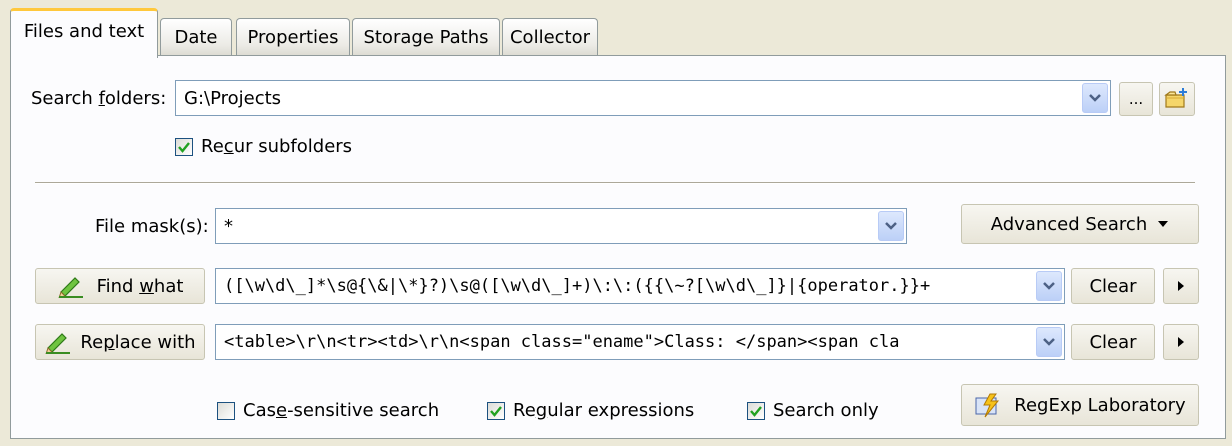 Image resolution: width=1232 pixels, height=446 pixels. I want to click on file-mask-label: File mask(s):, so click(152, 226).